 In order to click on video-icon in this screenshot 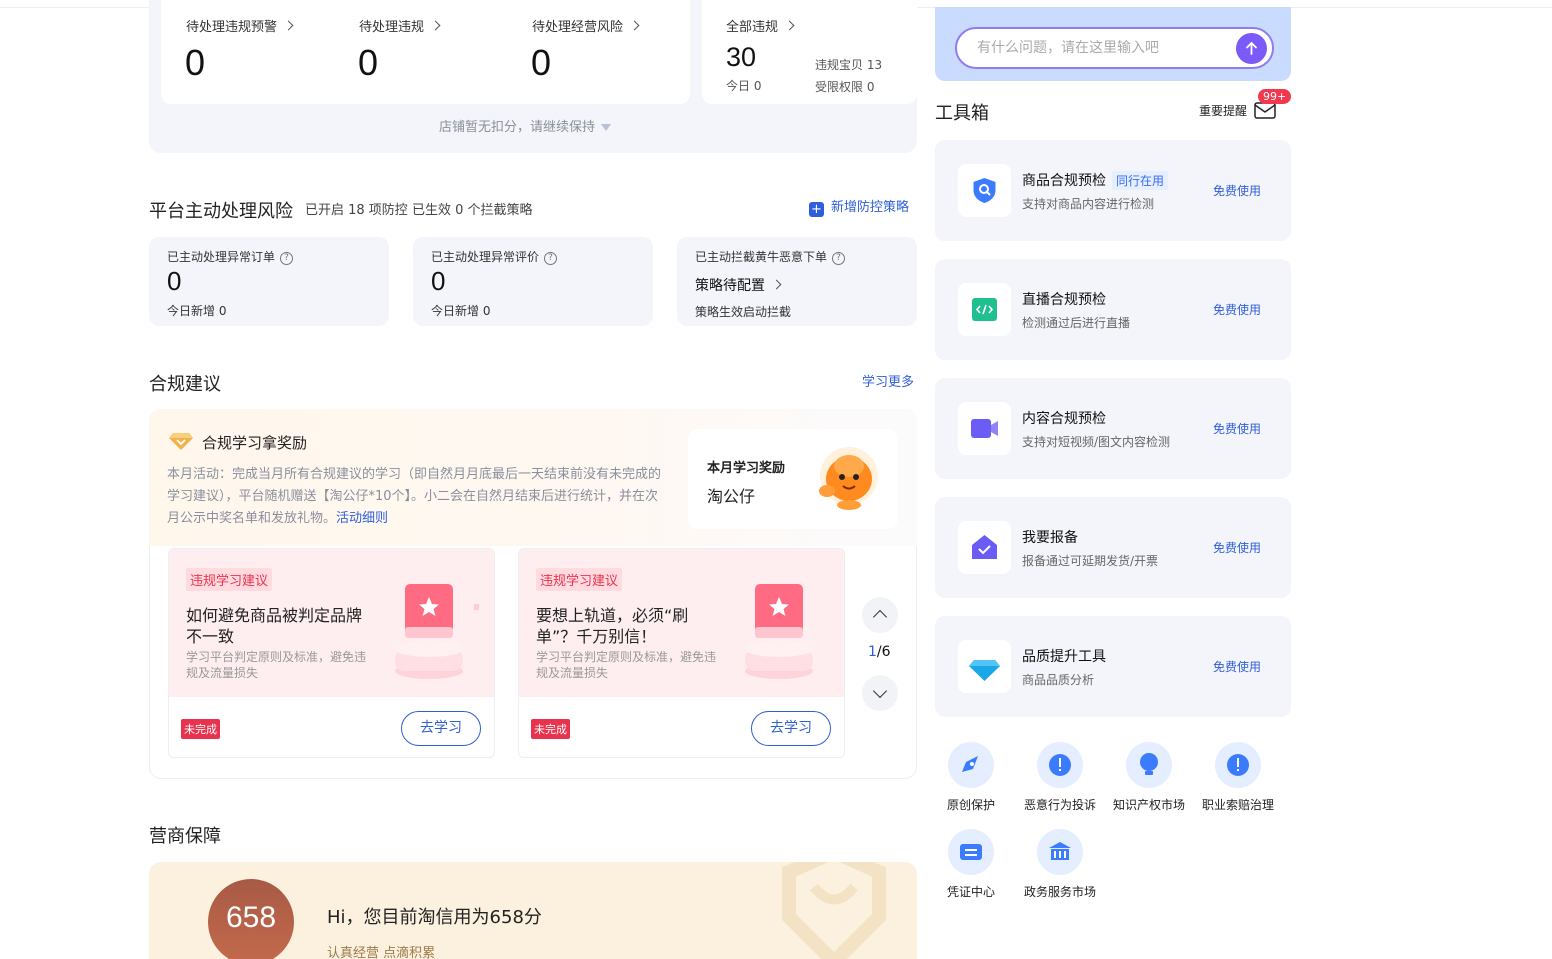, I will do `click(984, 428)`.